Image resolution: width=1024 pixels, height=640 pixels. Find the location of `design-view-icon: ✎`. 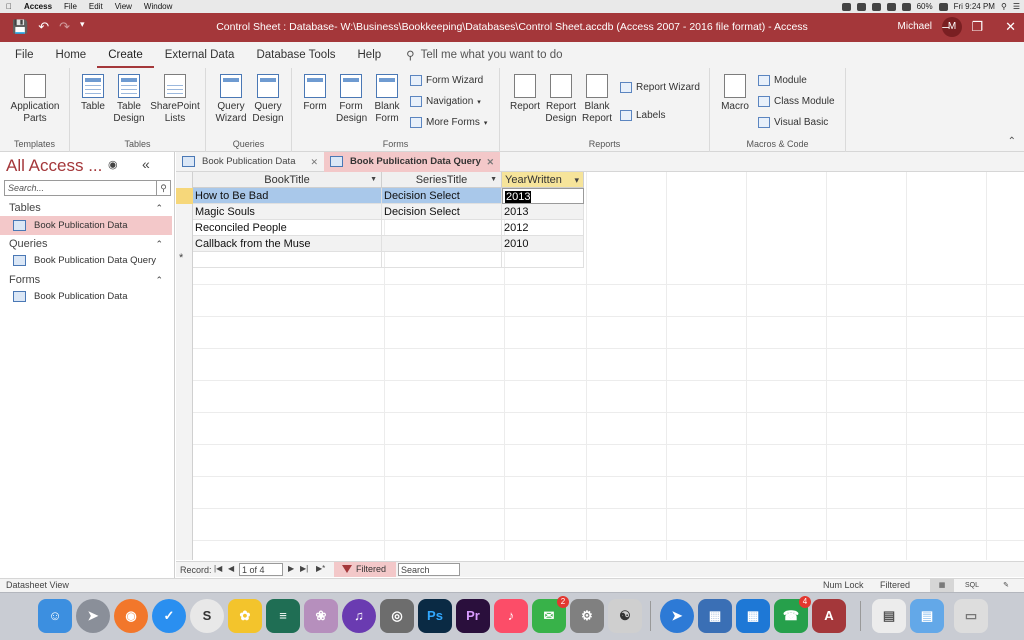

design-view-icon: ✎ is located at coordinates (1006, 586).